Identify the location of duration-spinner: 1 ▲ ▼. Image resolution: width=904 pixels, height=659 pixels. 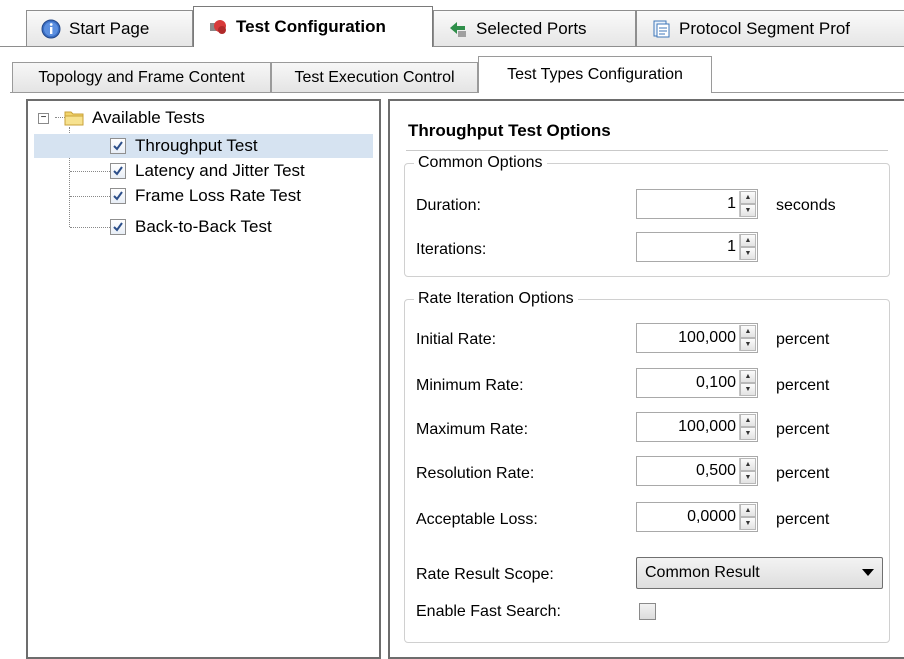
(697, 204).